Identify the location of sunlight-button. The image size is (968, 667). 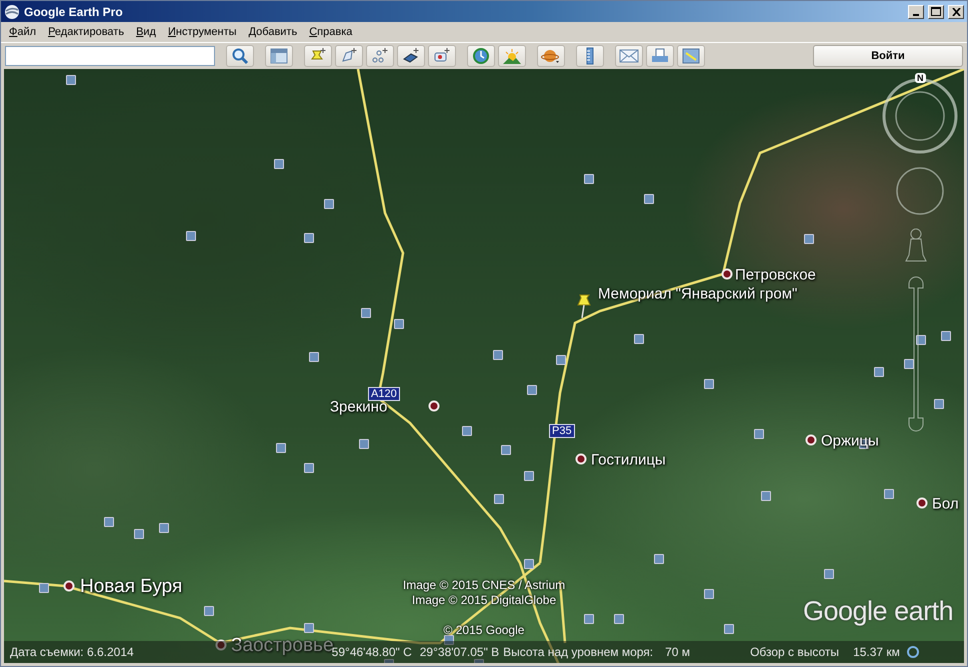
(512, 56).